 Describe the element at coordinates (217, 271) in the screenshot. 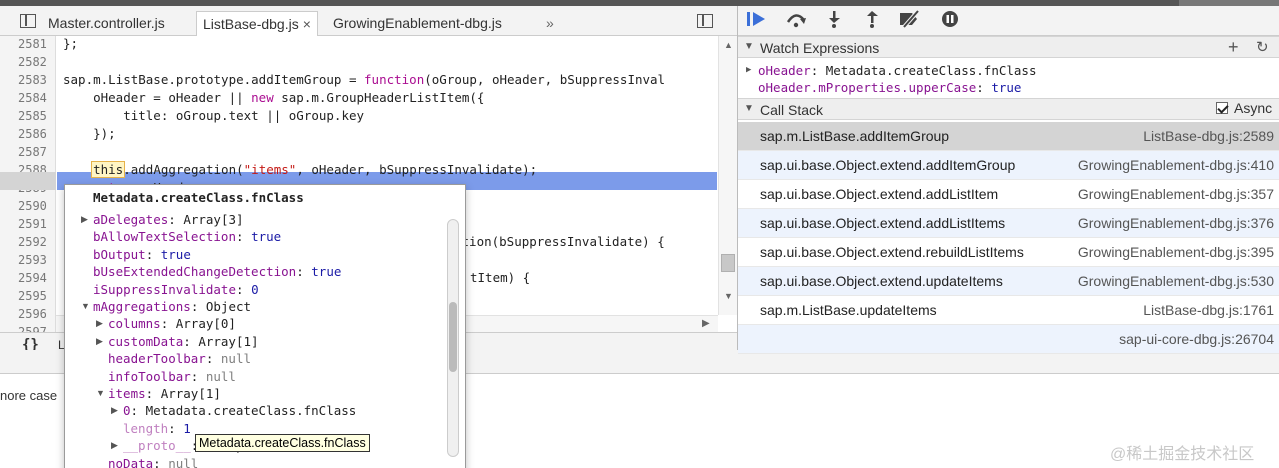

I see `object-property: bUseExtendedChangeDetection: true` at that location.